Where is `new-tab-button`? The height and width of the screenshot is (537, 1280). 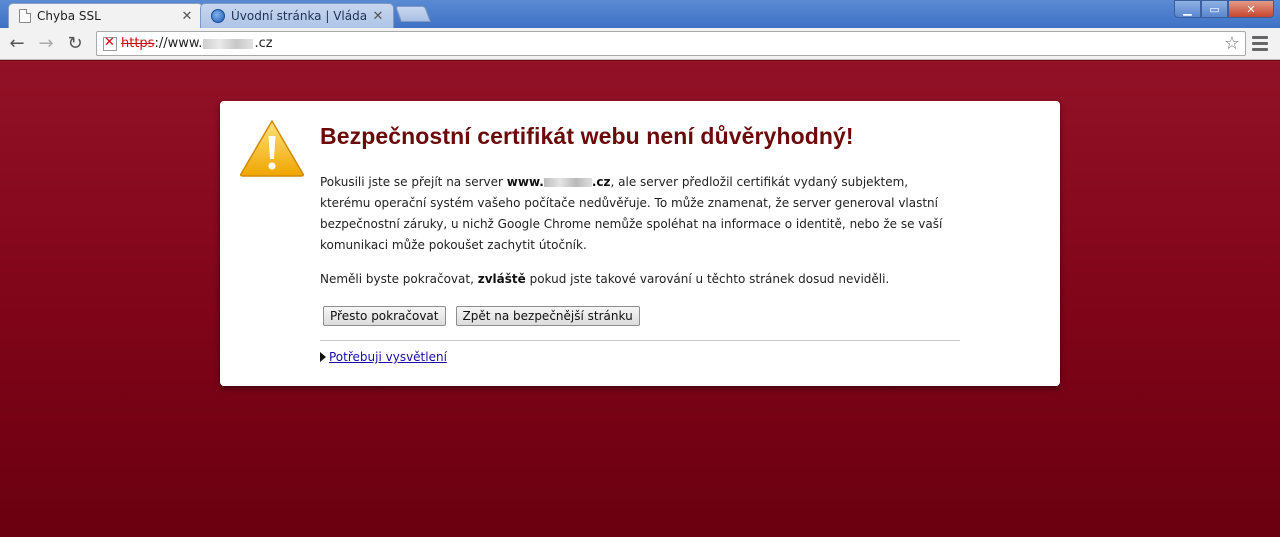 new-tab-button is located at coordinates (413, 14).